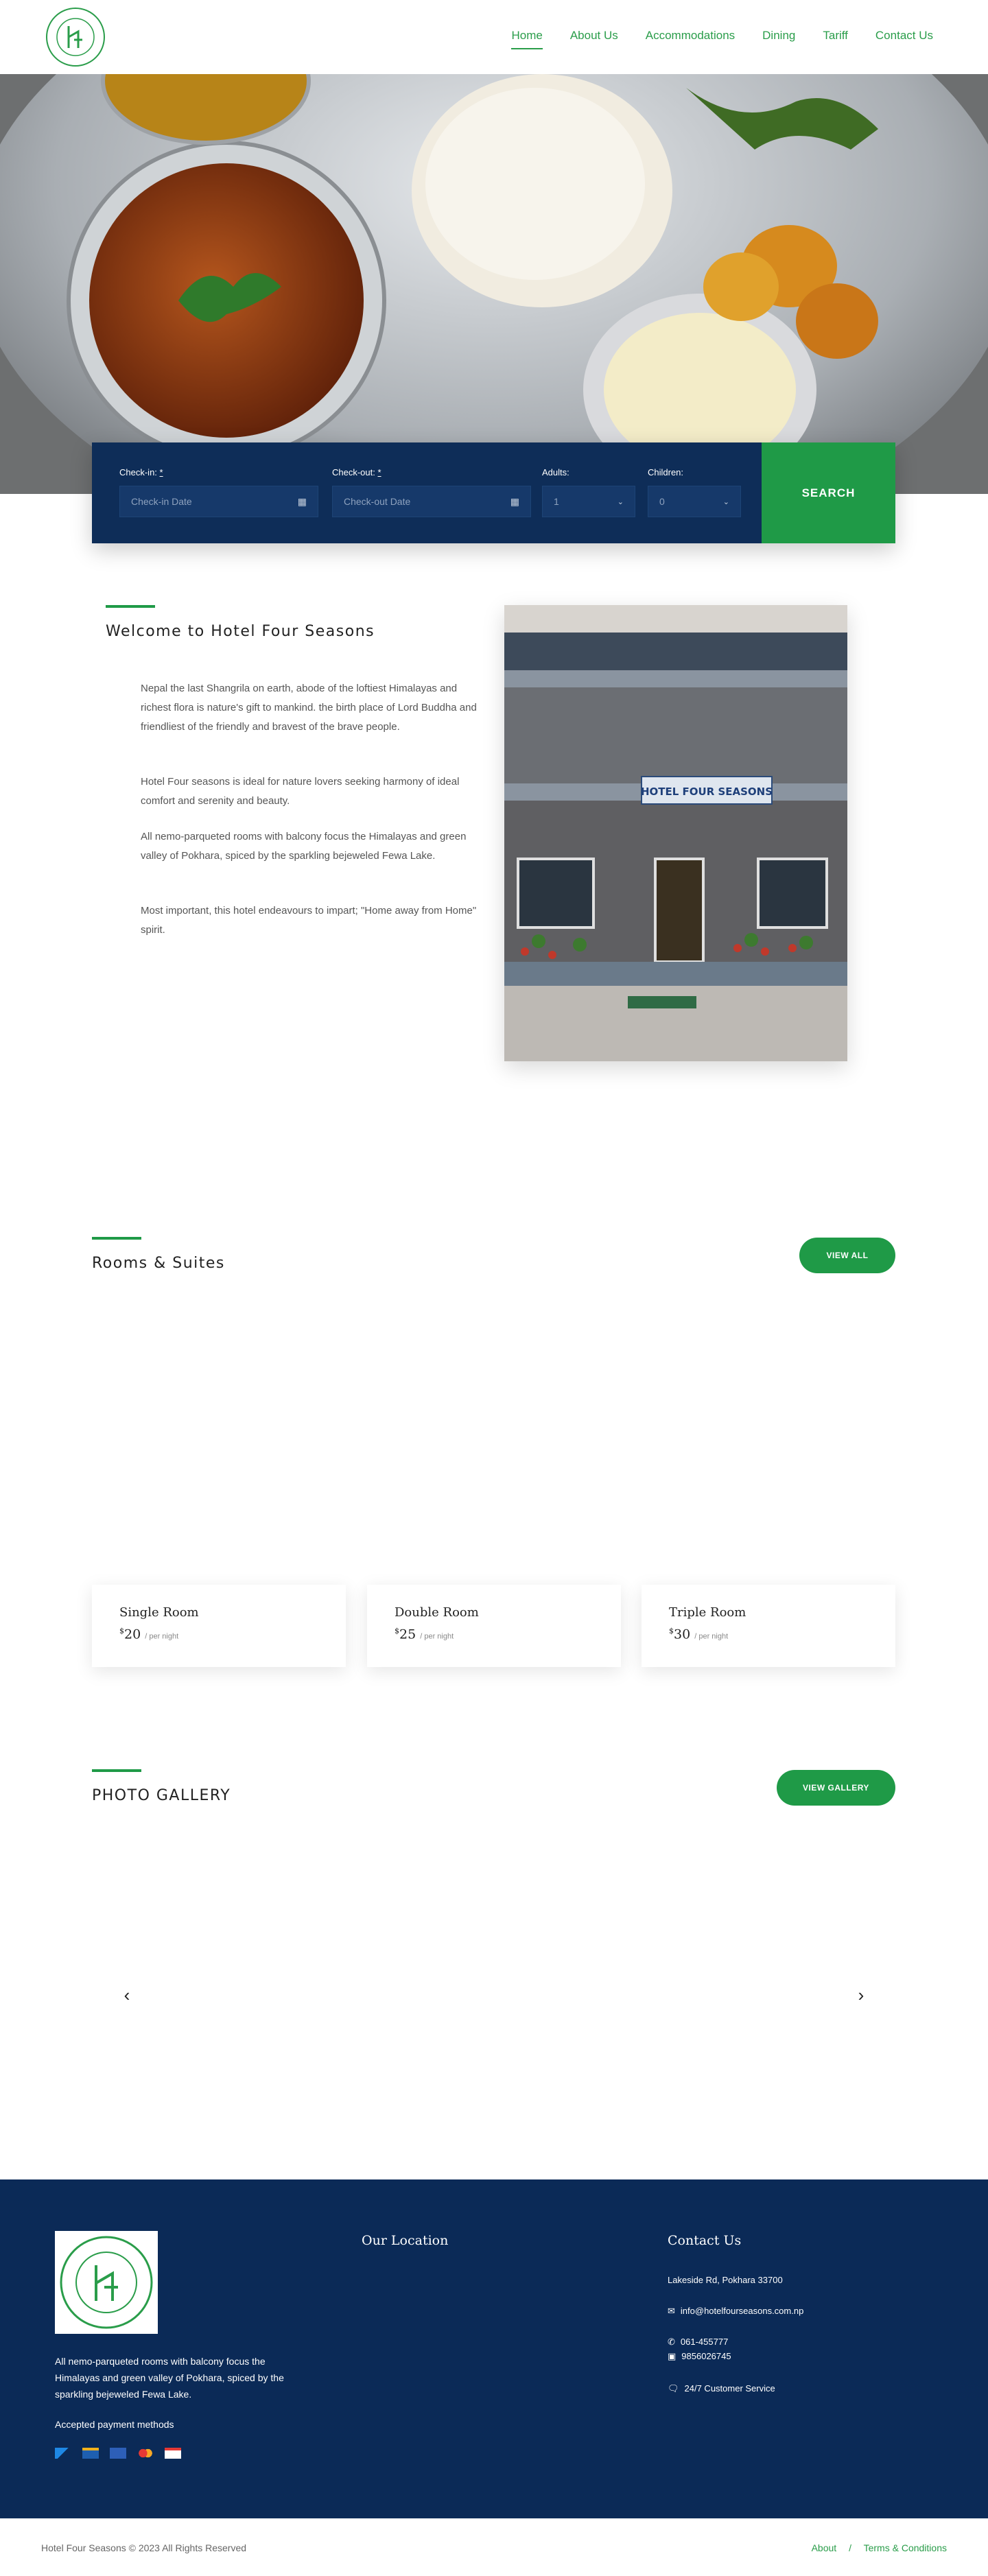 The width and height of the screenshot is (988, 2576). Describe the element at coordinates (666, 472) in the screenshot. I see `children-label: Children:` at that location.